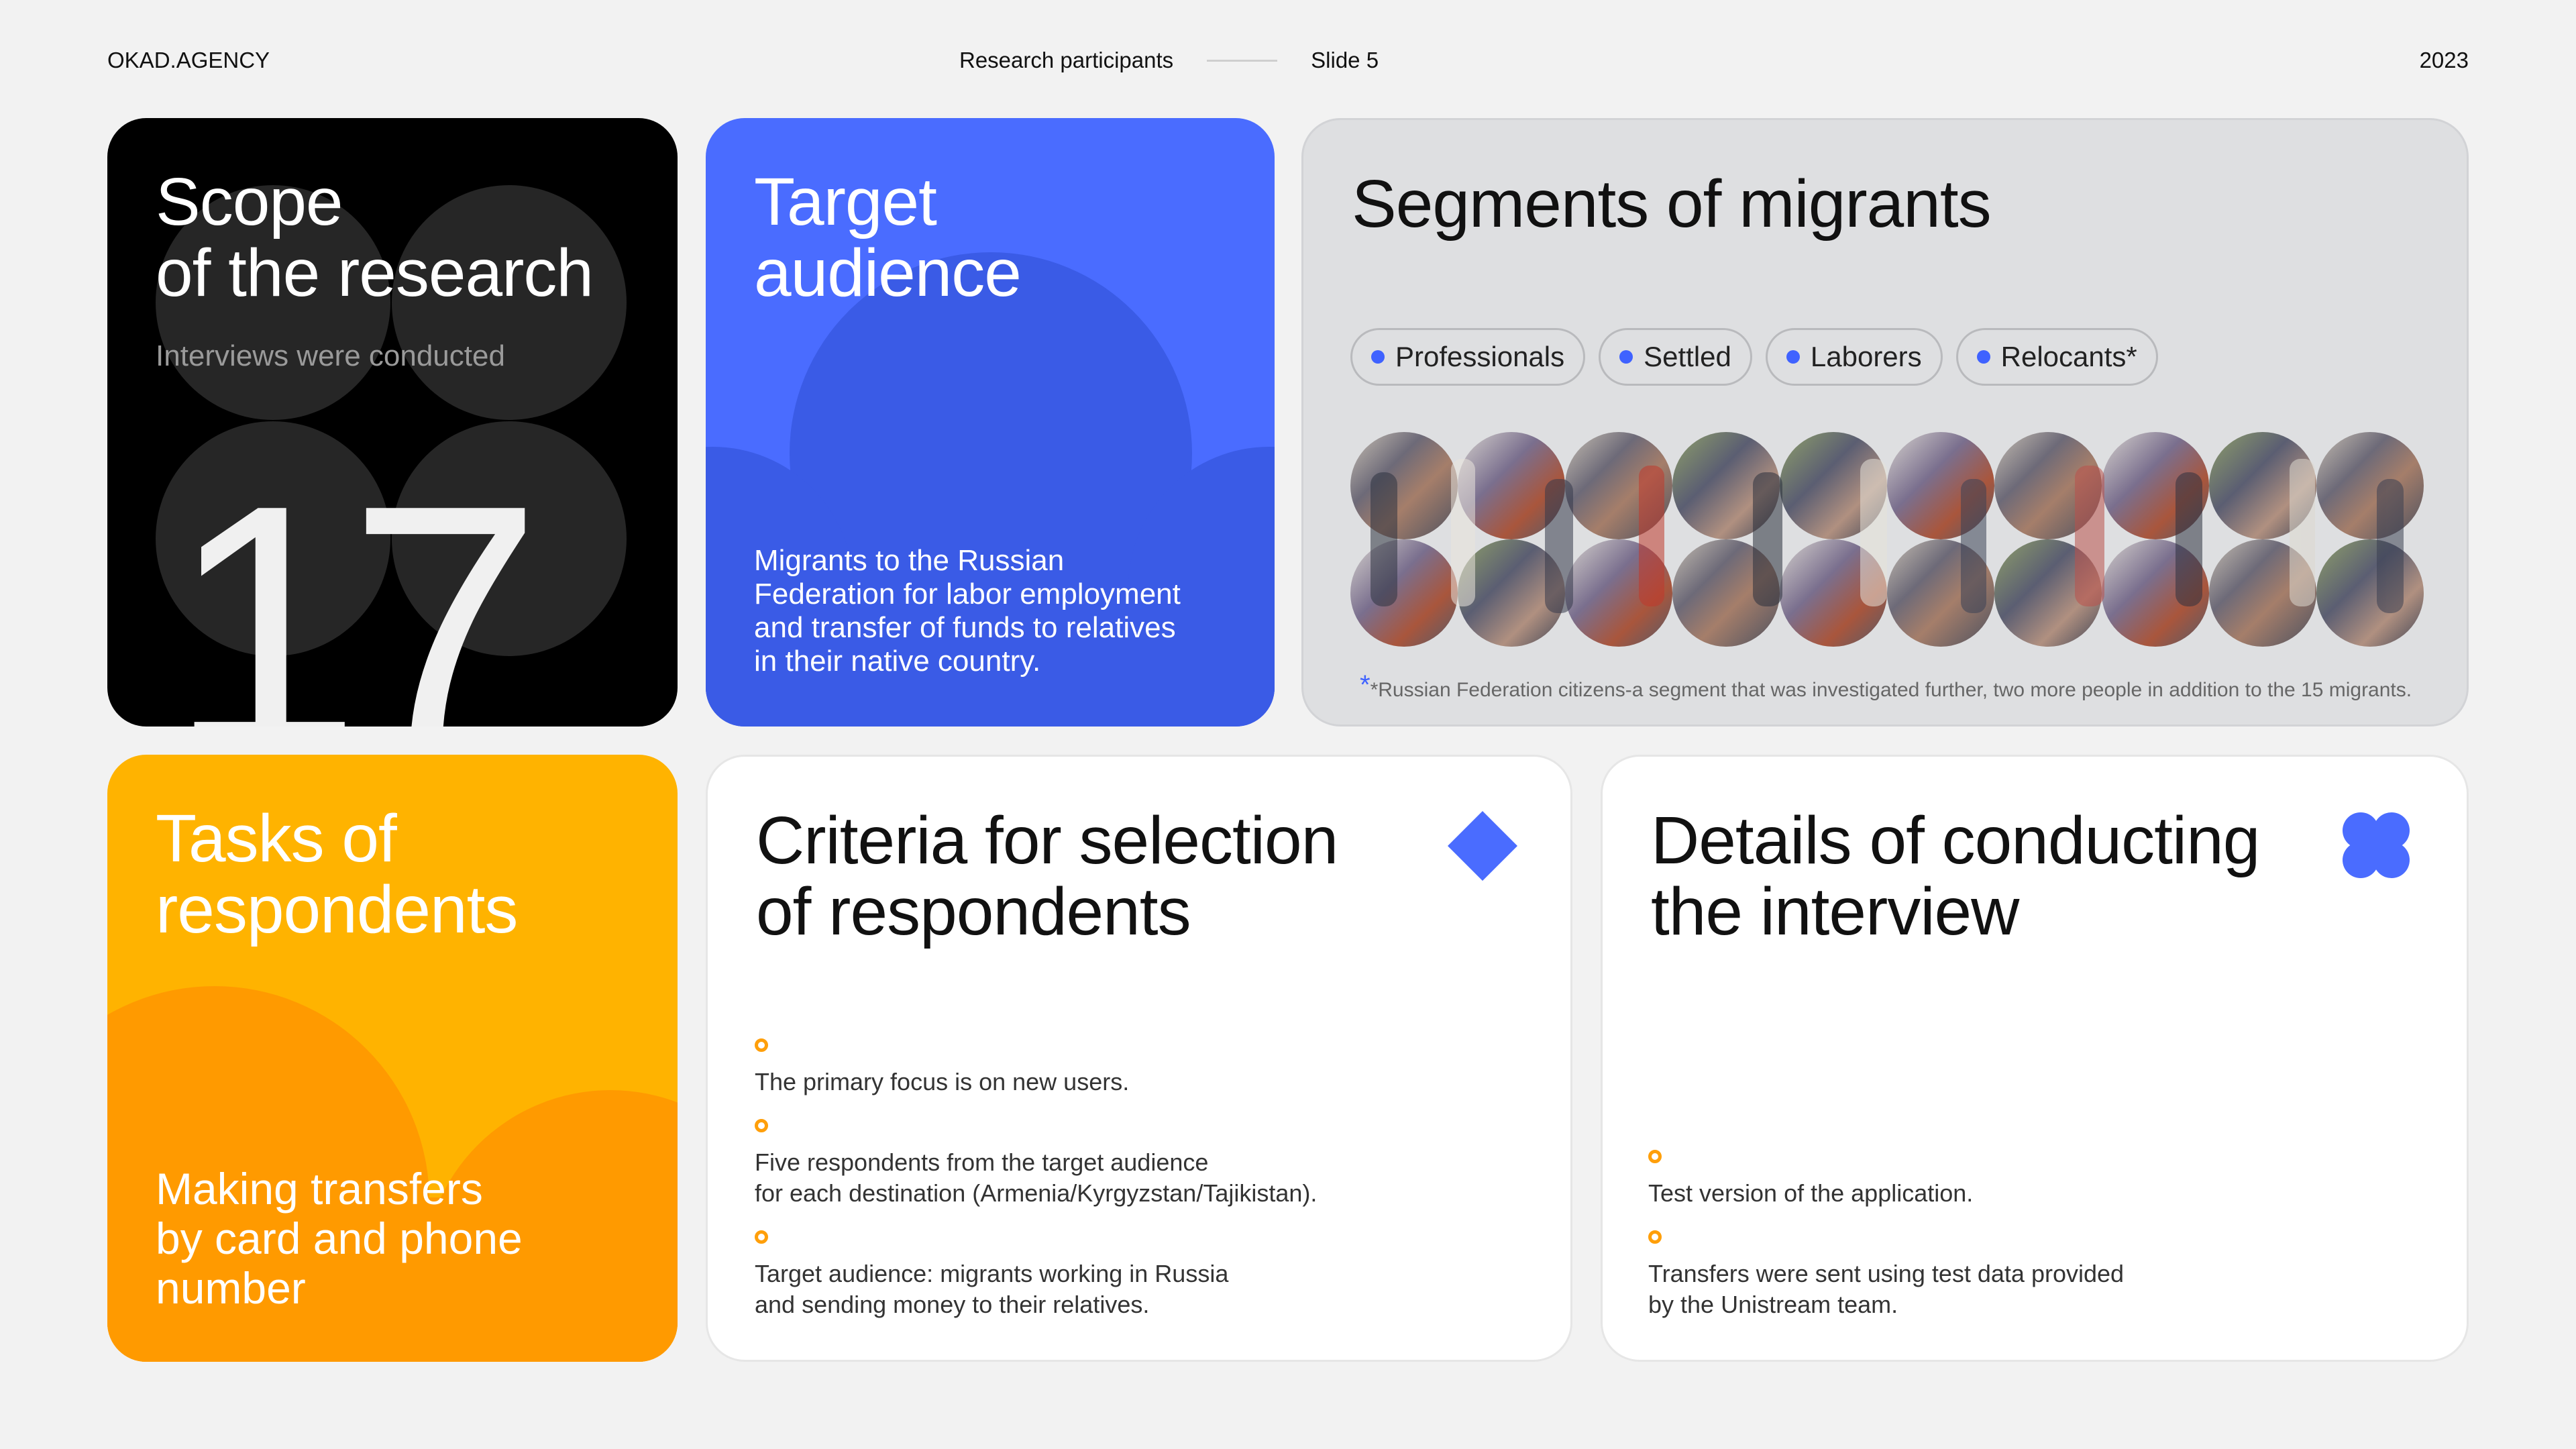  What do you see at coordinates (337, 874) in the screenshot?
I see `tasks-title: Tasks of respondents` at bounding box center [337, 874].